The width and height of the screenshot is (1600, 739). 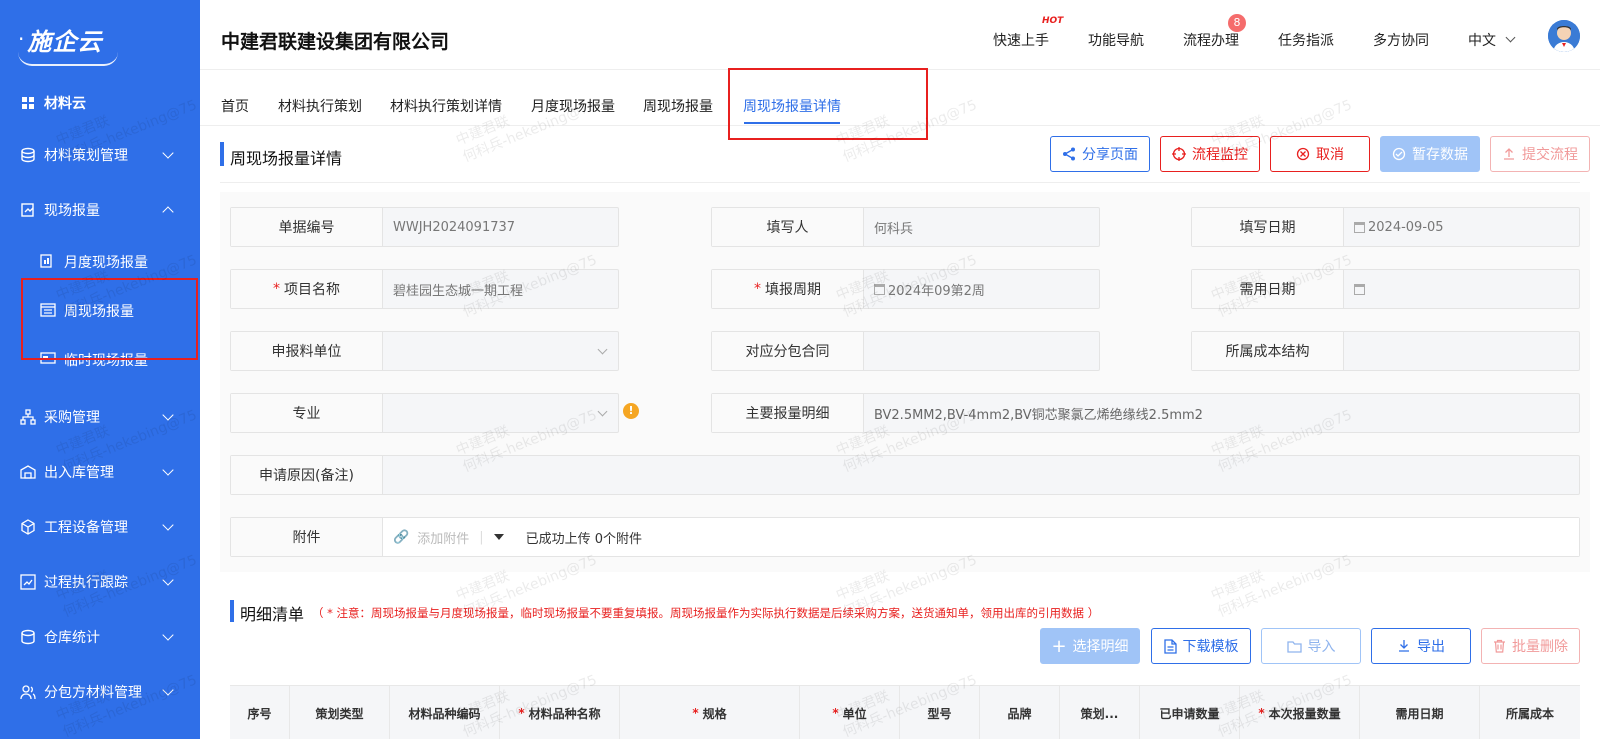 What do you see at coordinates (307, 537) in the screenshot?
I see `attachment-label: 附件` at bounding box center [307, 537].